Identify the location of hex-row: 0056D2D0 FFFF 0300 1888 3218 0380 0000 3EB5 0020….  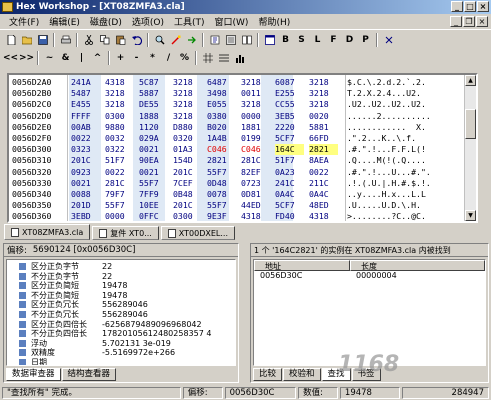
(236, 116).